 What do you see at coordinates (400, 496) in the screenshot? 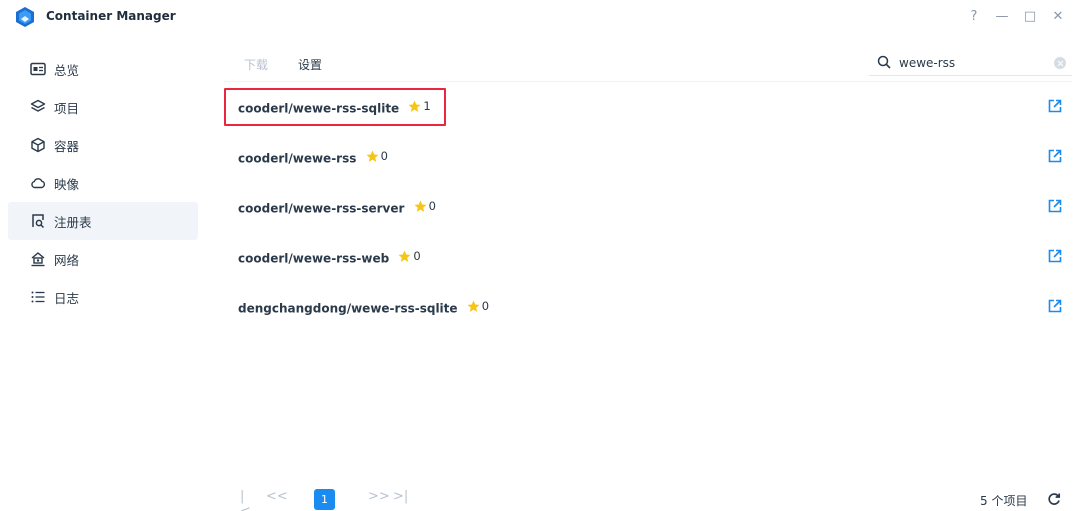
I see `last-page-button: >|` at bounding box center [400, 496].